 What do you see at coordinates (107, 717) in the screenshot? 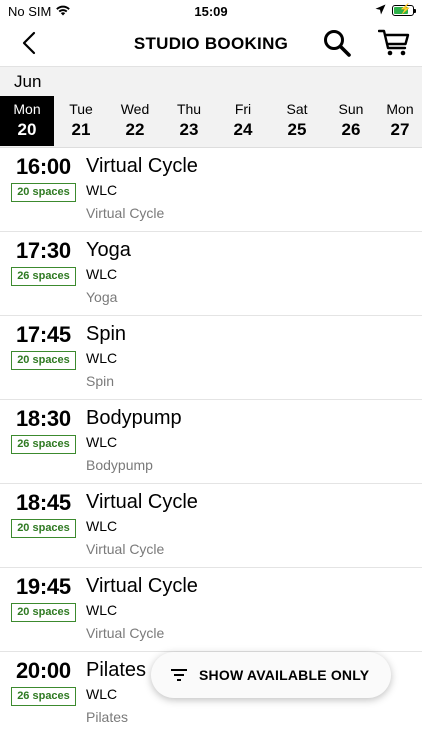
I see `class-subtitle: Pilates` at bounding box center [107, 717].